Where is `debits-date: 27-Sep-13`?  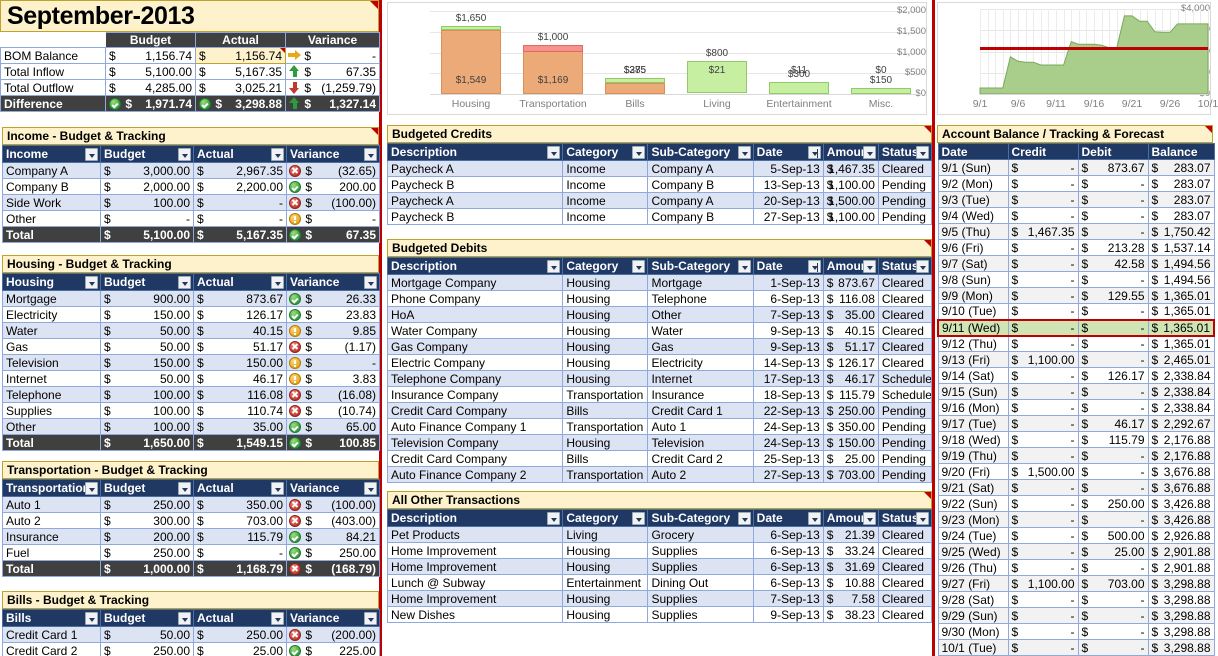 debits-date: 27-Sep-13 is located at coordinates (788, 474).